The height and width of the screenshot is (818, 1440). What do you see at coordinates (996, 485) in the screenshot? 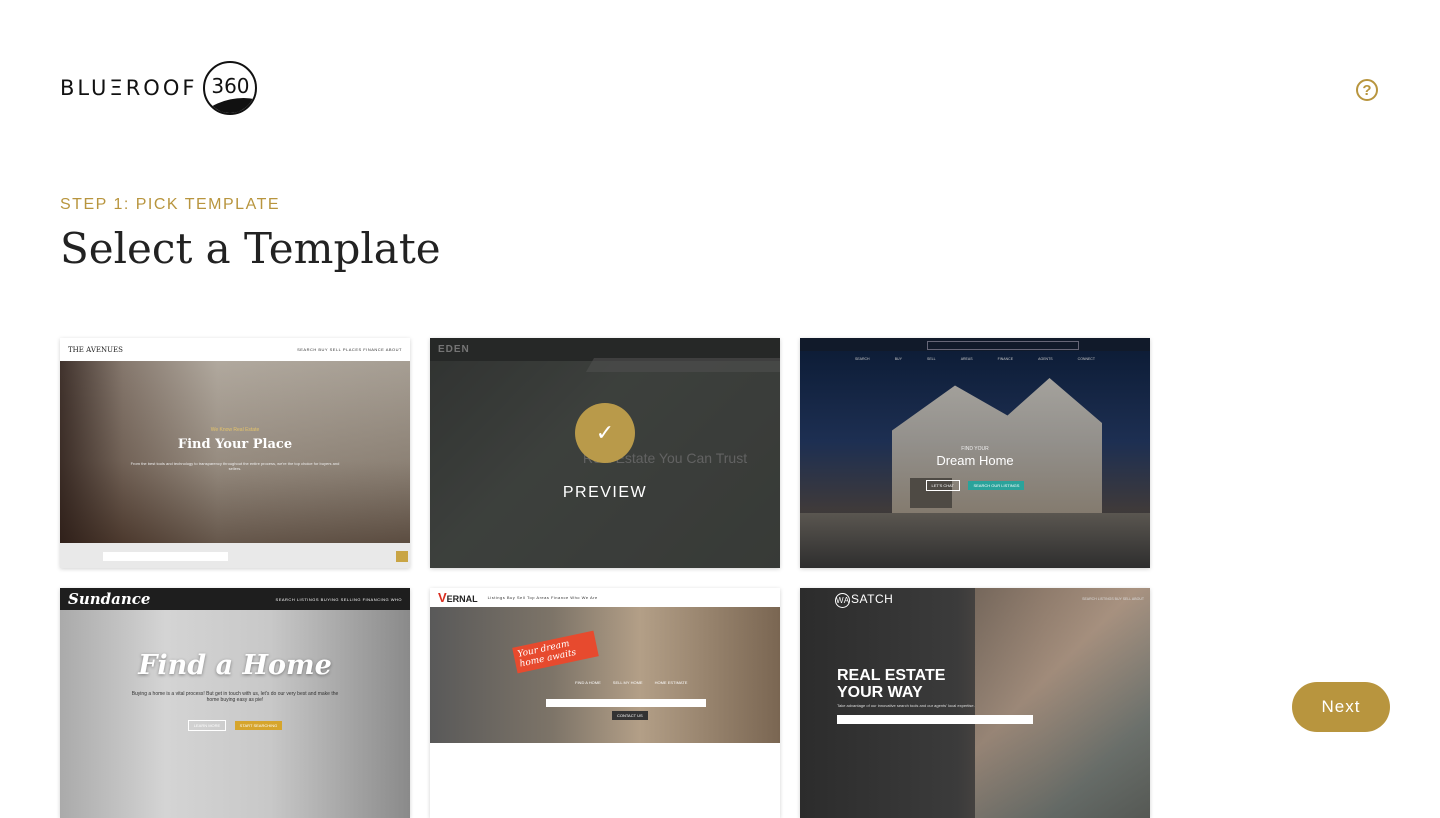
I see `template-btn-search: SEARCH OUR LISTINGS` at bounding box center [996, 485].